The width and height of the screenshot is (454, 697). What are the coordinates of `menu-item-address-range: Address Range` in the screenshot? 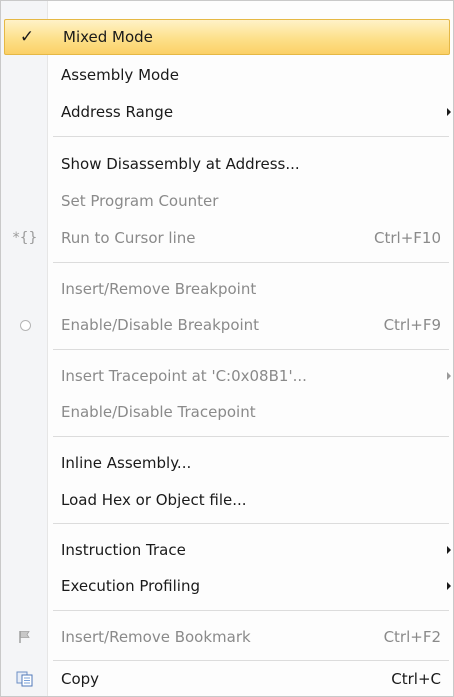 It's located at (228, 112).